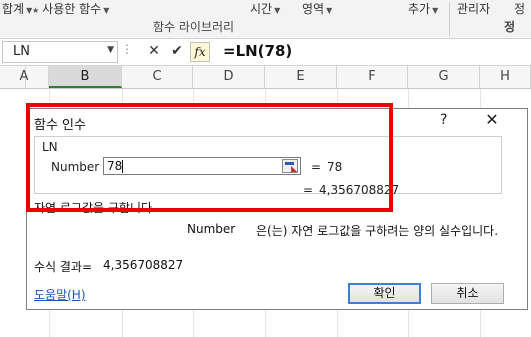 The width and height of the screenshot is (531, 337). What do you see at coordinates (36, 10) in the screenshot?
I see `recent-icon: ★` at bounding box center [36, 10].